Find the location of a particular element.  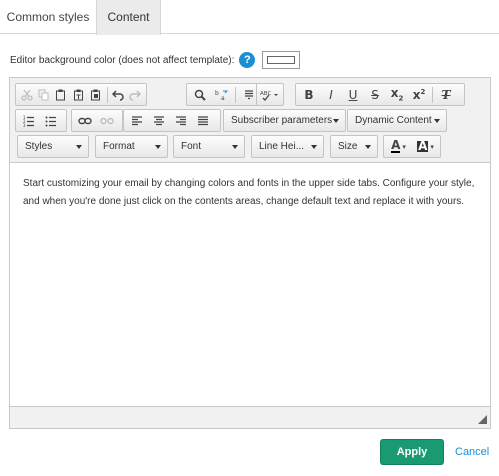

align-group is located at coordinates (172, 120).